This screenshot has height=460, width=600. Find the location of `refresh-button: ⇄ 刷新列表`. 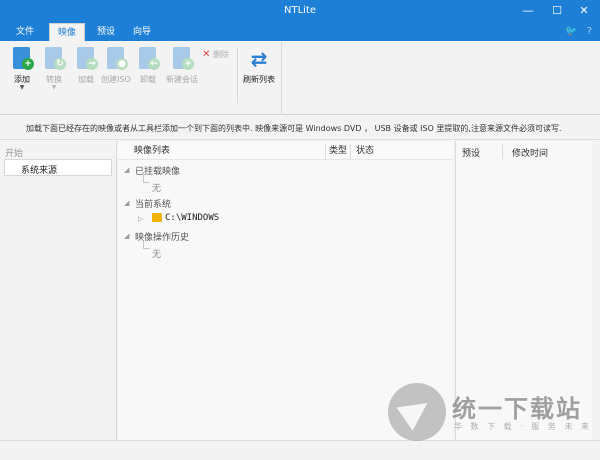

refresh-button: ⇄ 刷新列表 is located at coordinates (259, 66).